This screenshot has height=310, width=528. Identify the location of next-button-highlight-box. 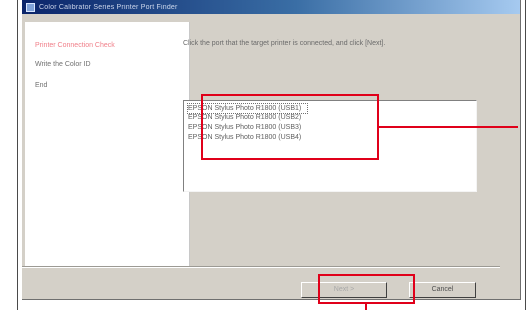
(366, 289).